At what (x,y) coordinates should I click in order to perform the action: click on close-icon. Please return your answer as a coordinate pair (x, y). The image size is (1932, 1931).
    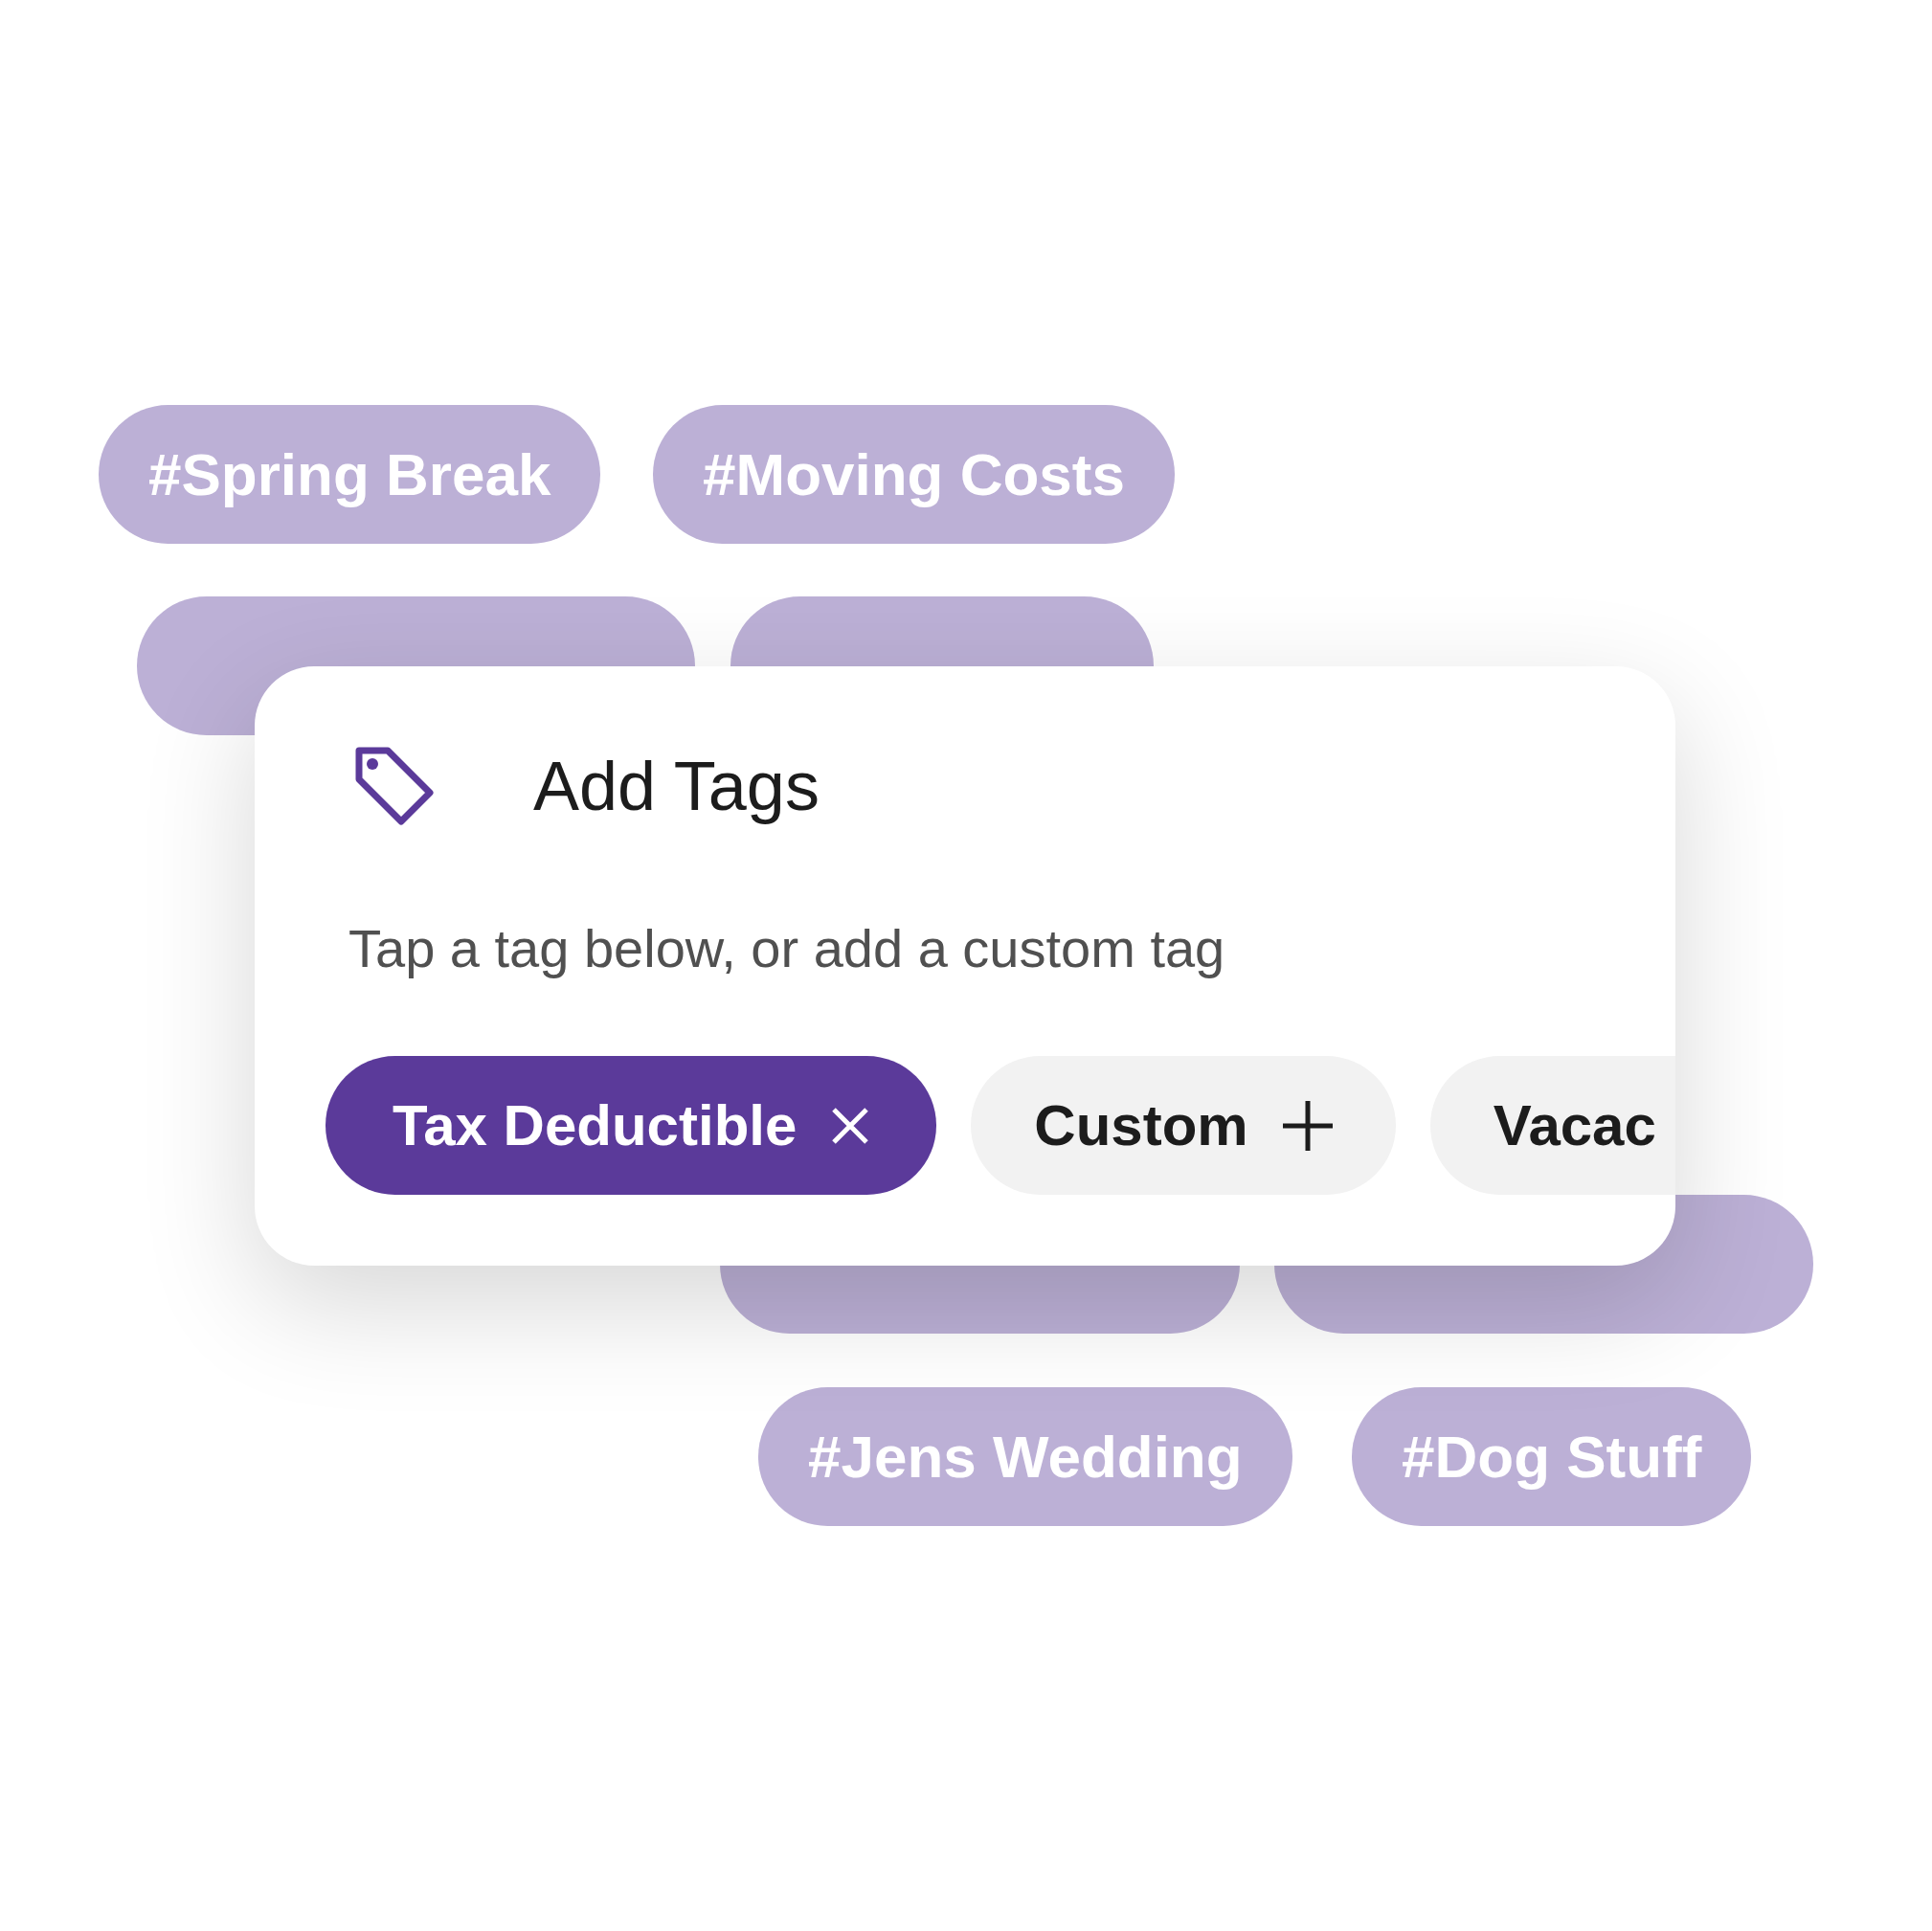
    Looking at the image, I should click on (851, 1125).